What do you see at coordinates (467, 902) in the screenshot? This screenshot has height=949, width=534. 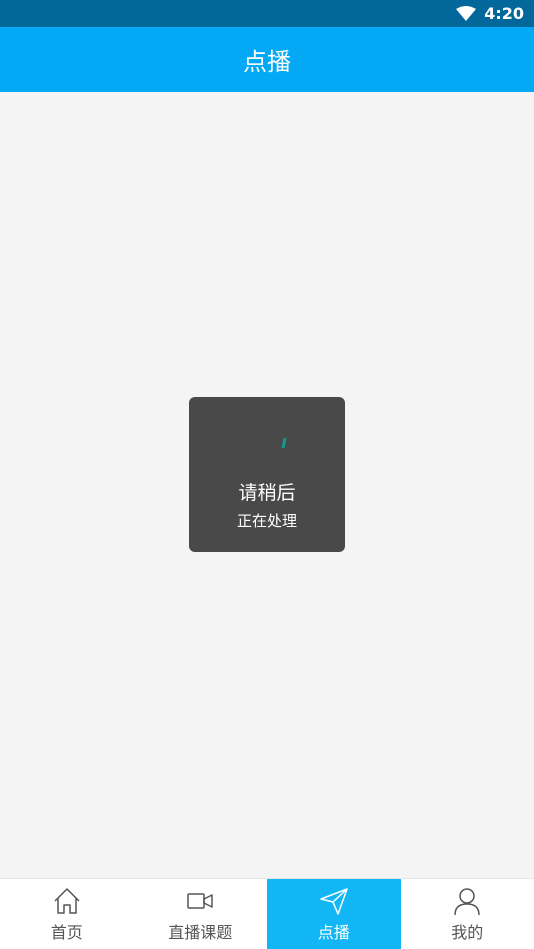 I see `user-icon` at bounding box center [467, 902].